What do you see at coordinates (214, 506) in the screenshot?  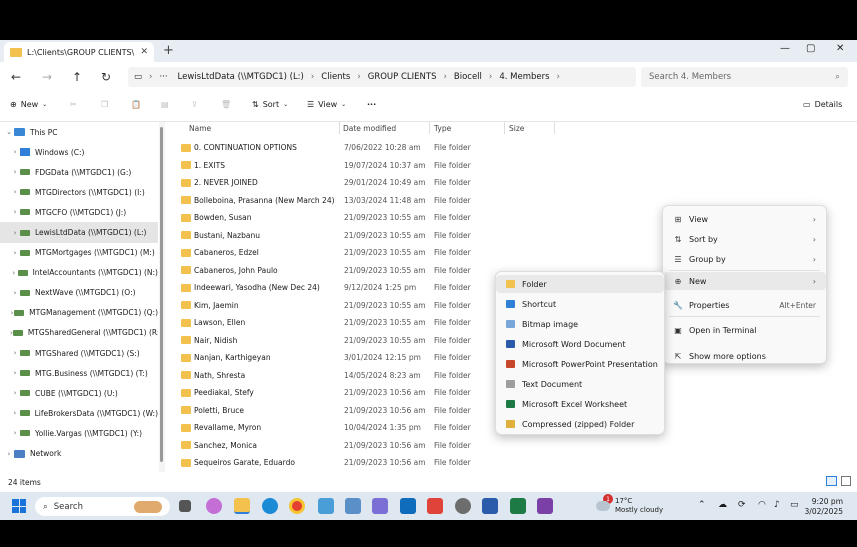 I see `copilot-icon` at bounding box center [214, 506].